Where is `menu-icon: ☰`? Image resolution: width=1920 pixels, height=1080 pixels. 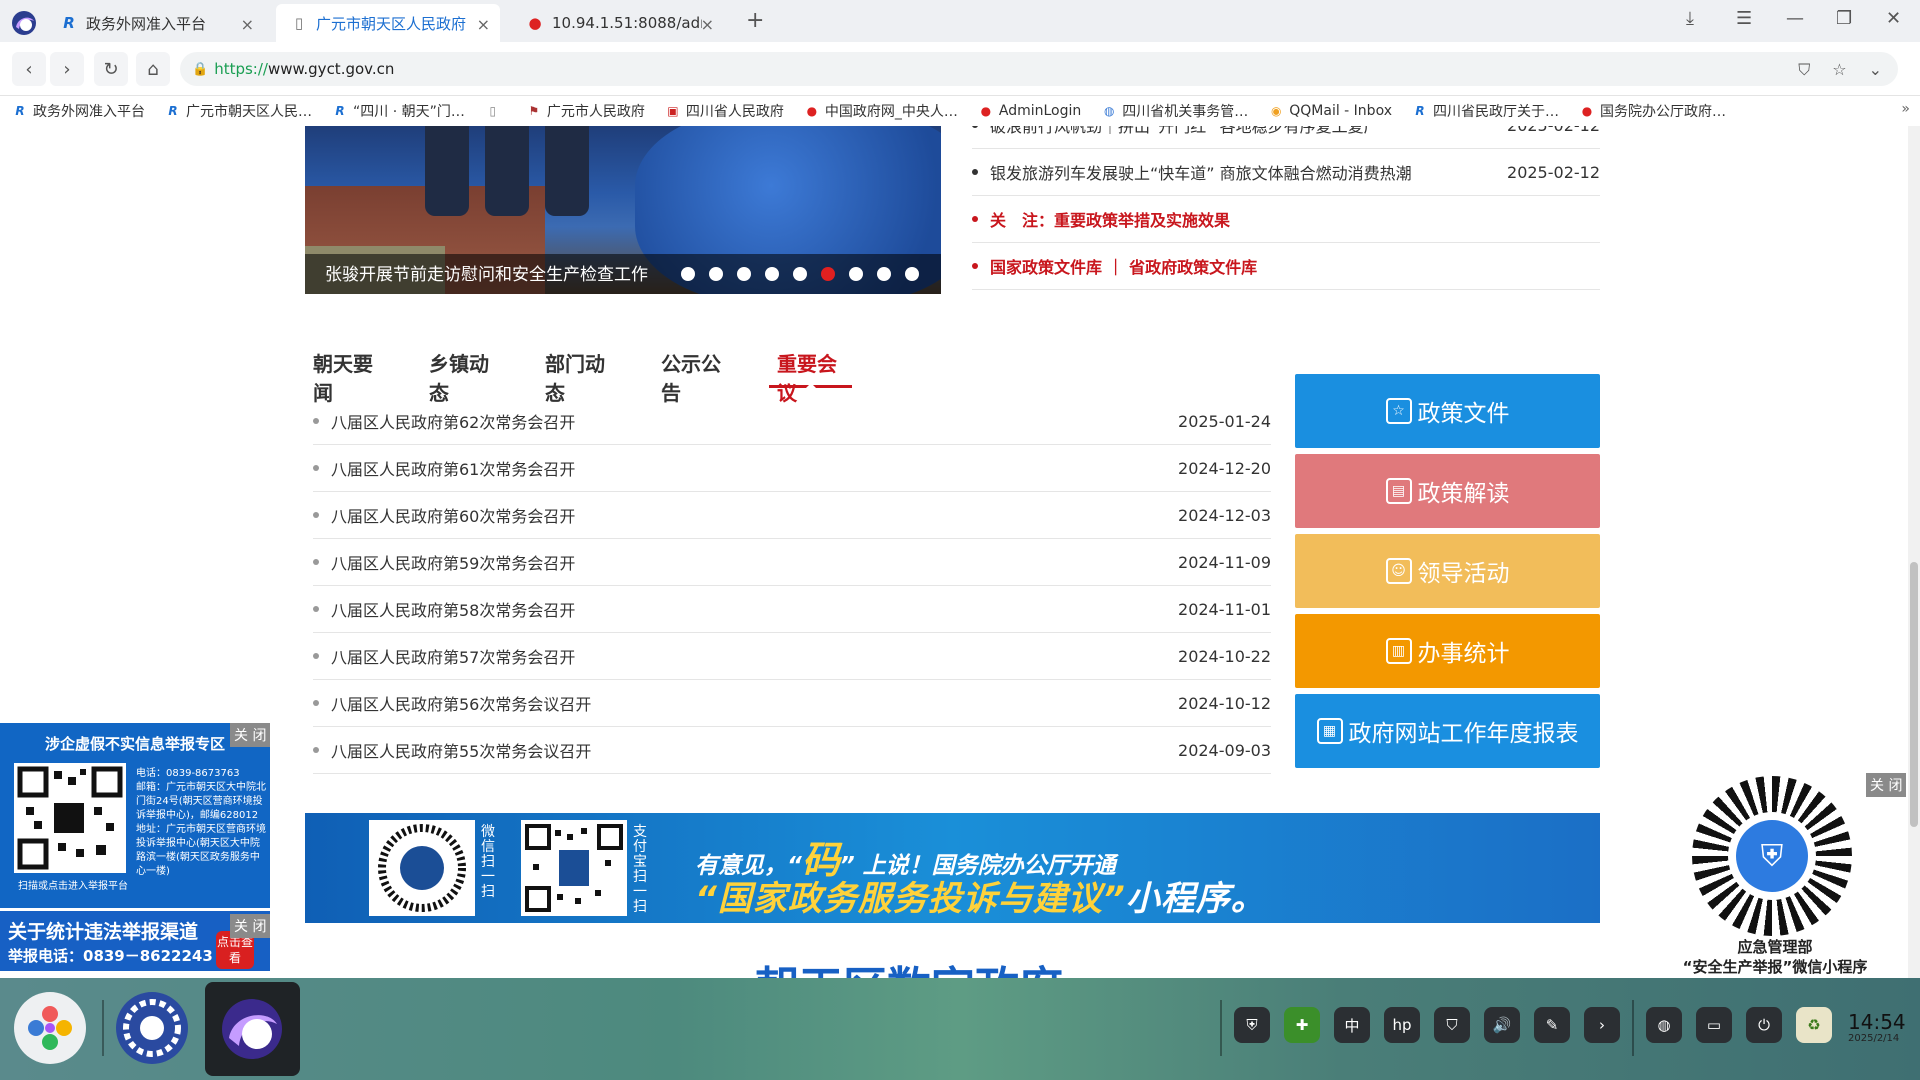
menu-icon: ☰ is located at coordinates (1744, 18).